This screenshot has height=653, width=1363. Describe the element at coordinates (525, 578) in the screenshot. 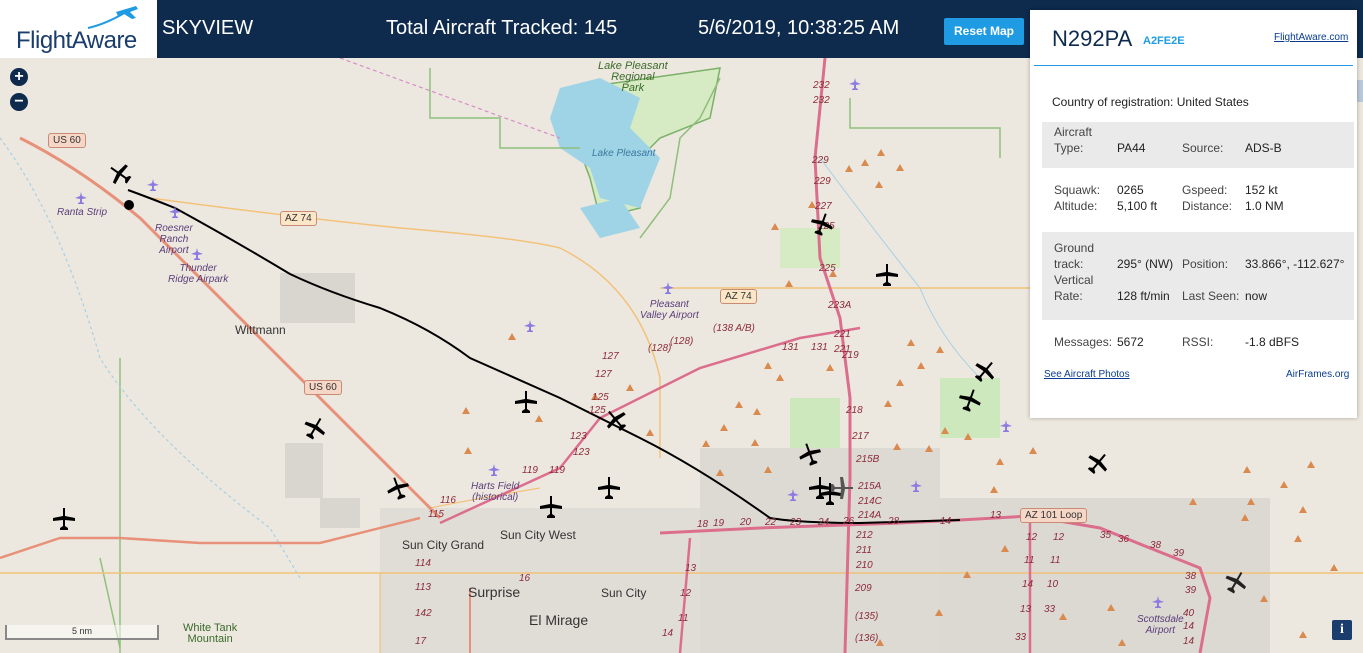

I see `route-number: 16` at that location.